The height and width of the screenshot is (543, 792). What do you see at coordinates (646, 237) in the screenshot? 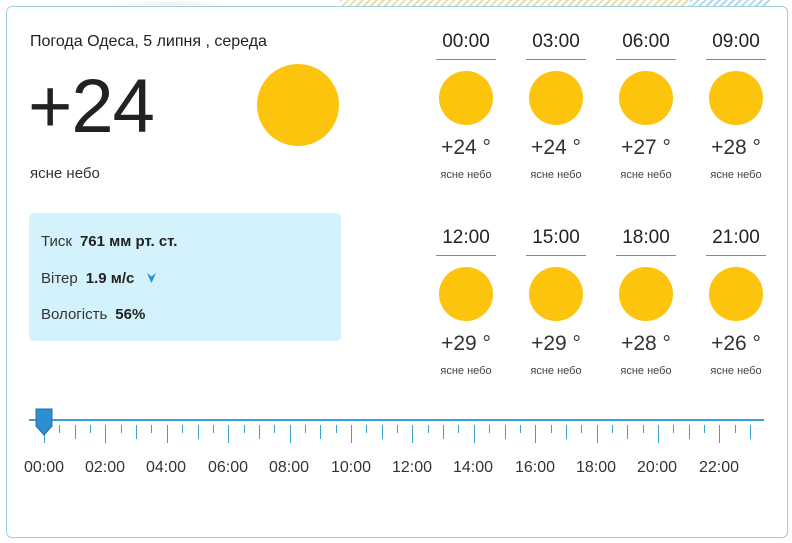
I see `forecast-time: 18:00` at bounding box center [646, 237].